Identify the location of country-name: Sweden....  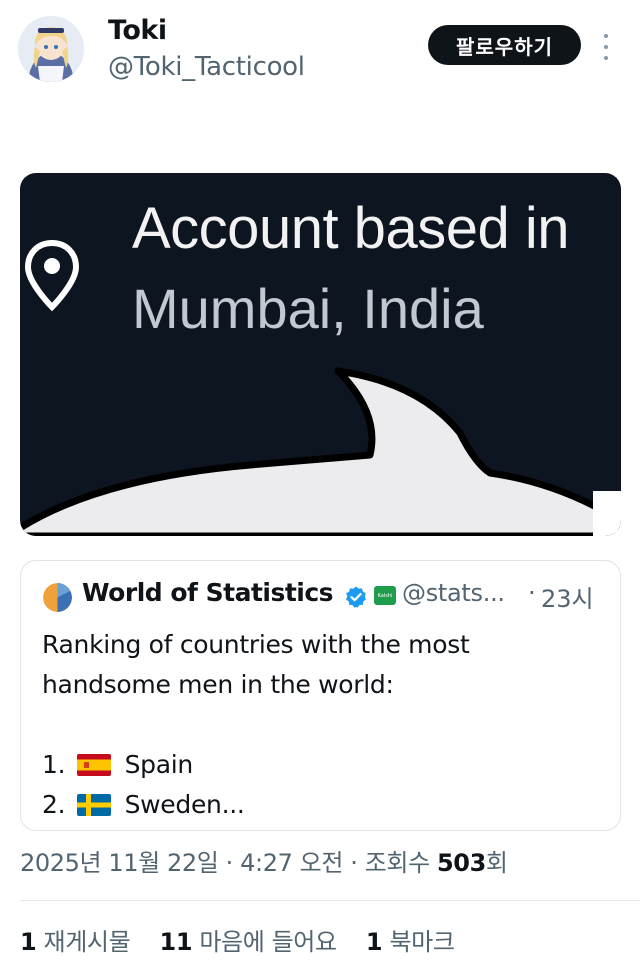
(184, 804).